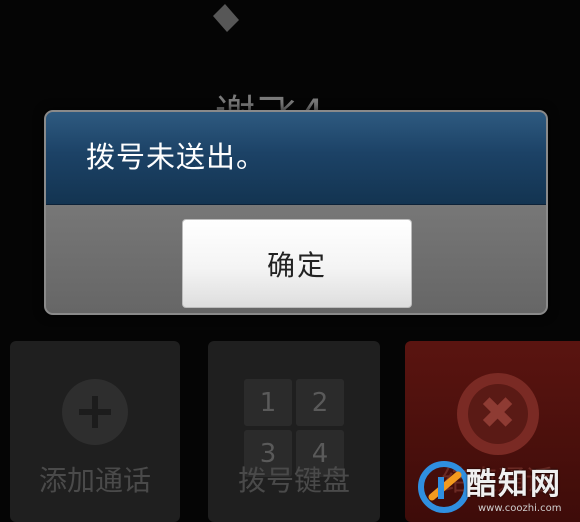  I want to click on ok-button: 确定, so click(297, 263).